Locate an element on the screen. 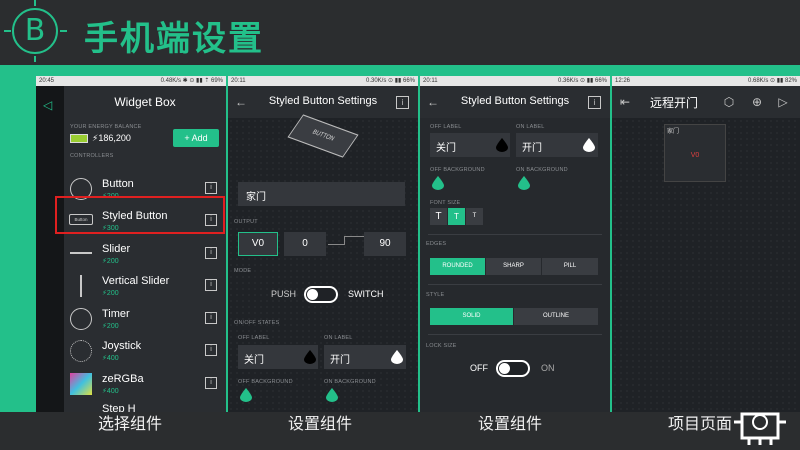  pin-selector: V0 is located at coordinates (258, 244).